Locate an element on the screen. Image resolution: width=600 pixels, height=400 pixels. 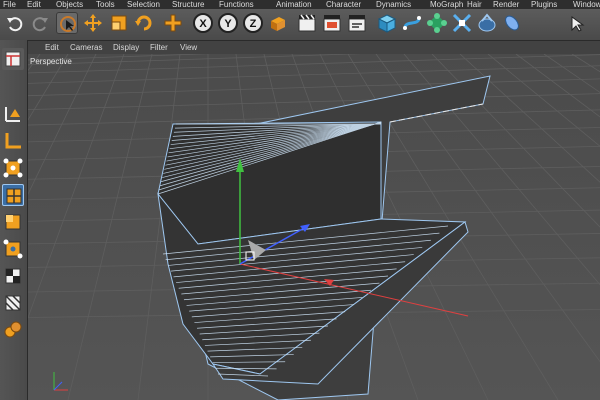
menu-functions: Functions is located at coordinates (236, 4).